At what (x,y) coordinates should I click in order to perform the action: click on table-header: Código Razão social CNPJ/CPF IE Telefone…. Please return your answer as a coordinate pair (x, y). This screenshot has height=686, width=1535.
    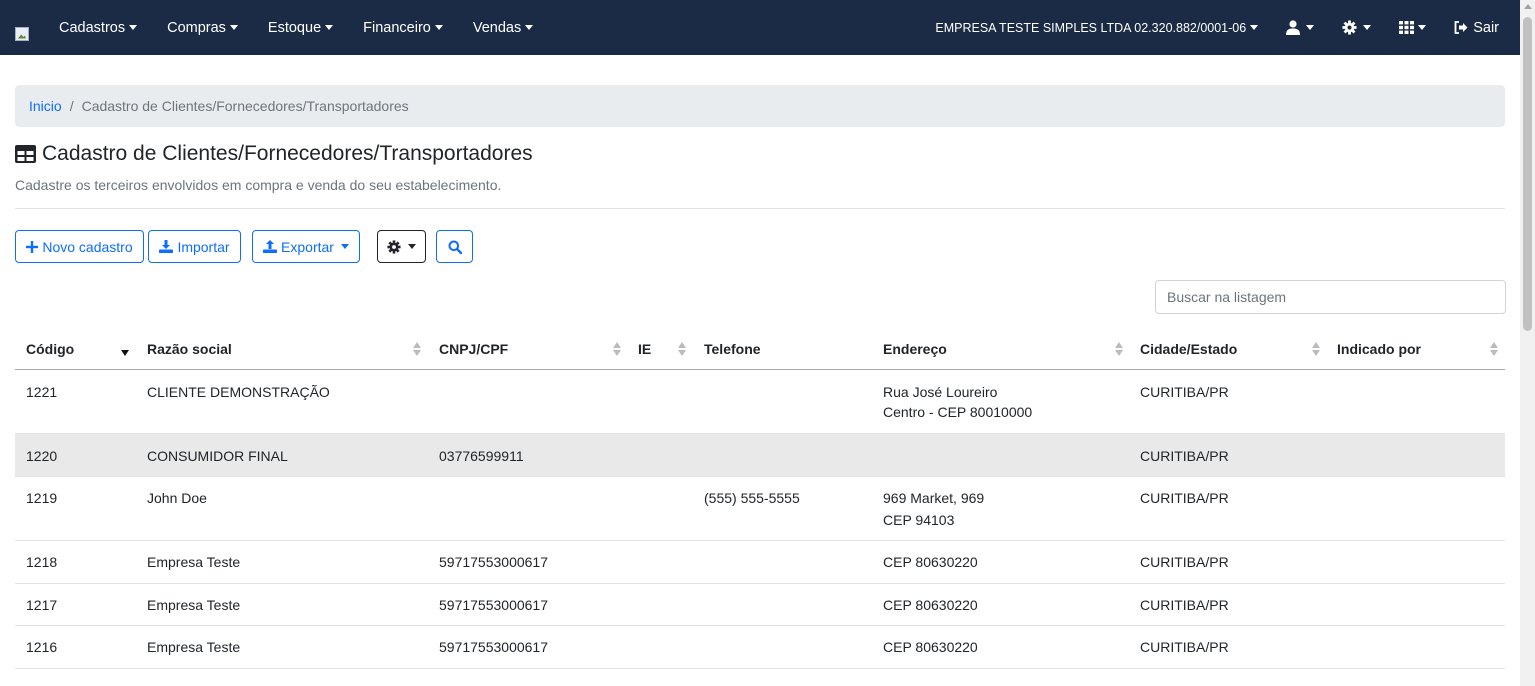
    Looking at the image, I should click on (760, 349).